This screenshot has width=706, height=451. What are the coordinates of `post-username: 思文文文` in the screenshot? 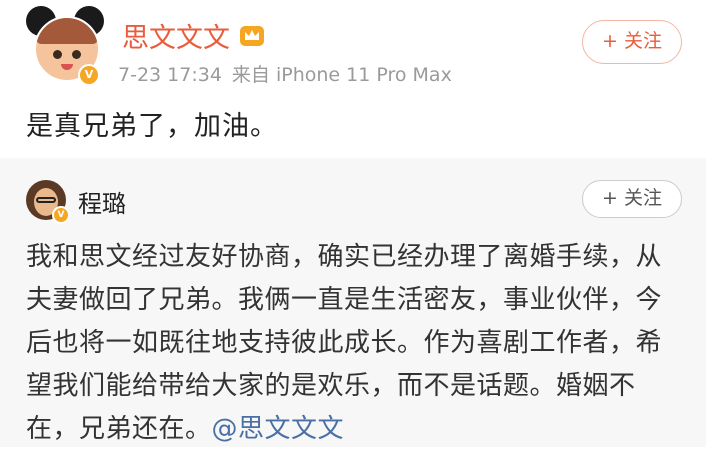 It's located at (176, 35).